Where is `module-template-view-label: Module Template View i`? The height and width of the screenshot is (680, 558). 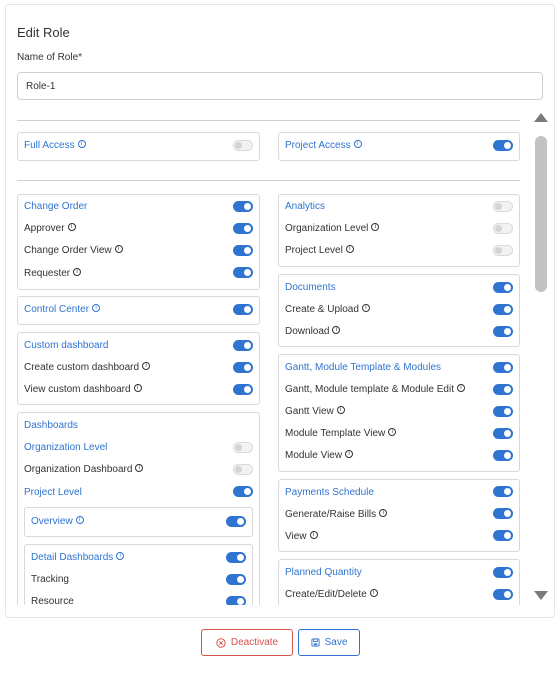
module-template-view-label: Module Template View i is located at coordinates (341, 433).